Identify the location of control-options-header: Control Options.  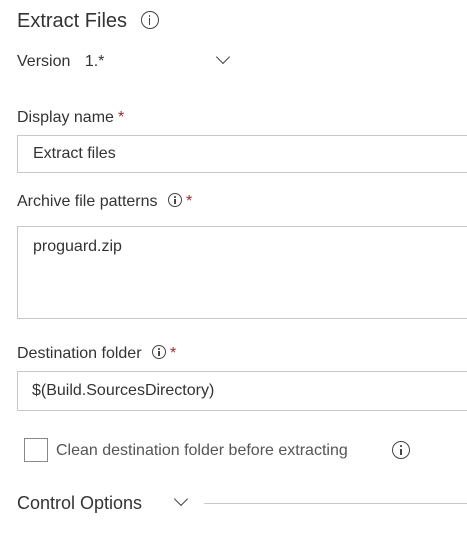
(79, 503).